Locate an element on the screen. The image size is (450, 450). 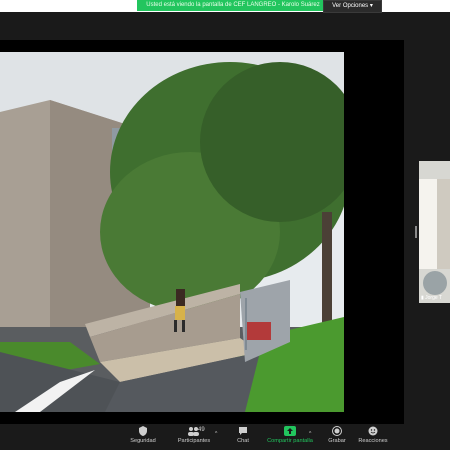
chat-button: Chat is located at coordinates (243, 437).